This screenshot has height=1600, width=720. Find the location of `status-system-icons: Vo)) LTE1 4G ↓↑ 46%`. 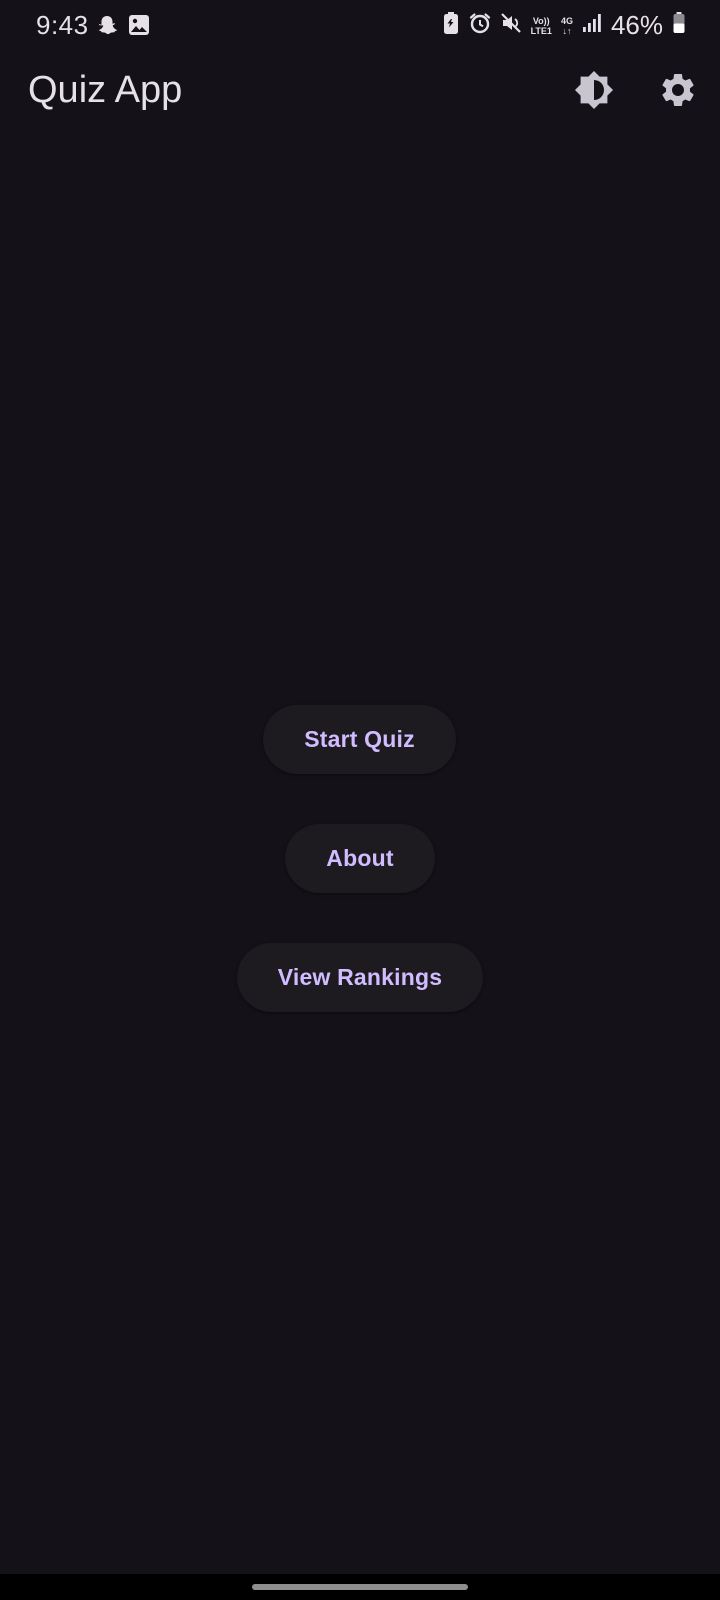

status-system-icons: Vo)) LTE1 4G ↓↑ 46% is located at coordinates (564, 25).